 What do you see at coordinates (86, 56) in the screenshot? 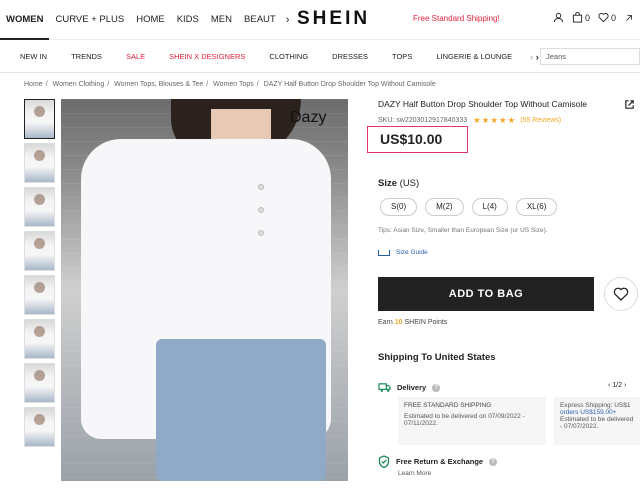
I see `cat-trends: TRENDS` at bounding box center [86, 56].